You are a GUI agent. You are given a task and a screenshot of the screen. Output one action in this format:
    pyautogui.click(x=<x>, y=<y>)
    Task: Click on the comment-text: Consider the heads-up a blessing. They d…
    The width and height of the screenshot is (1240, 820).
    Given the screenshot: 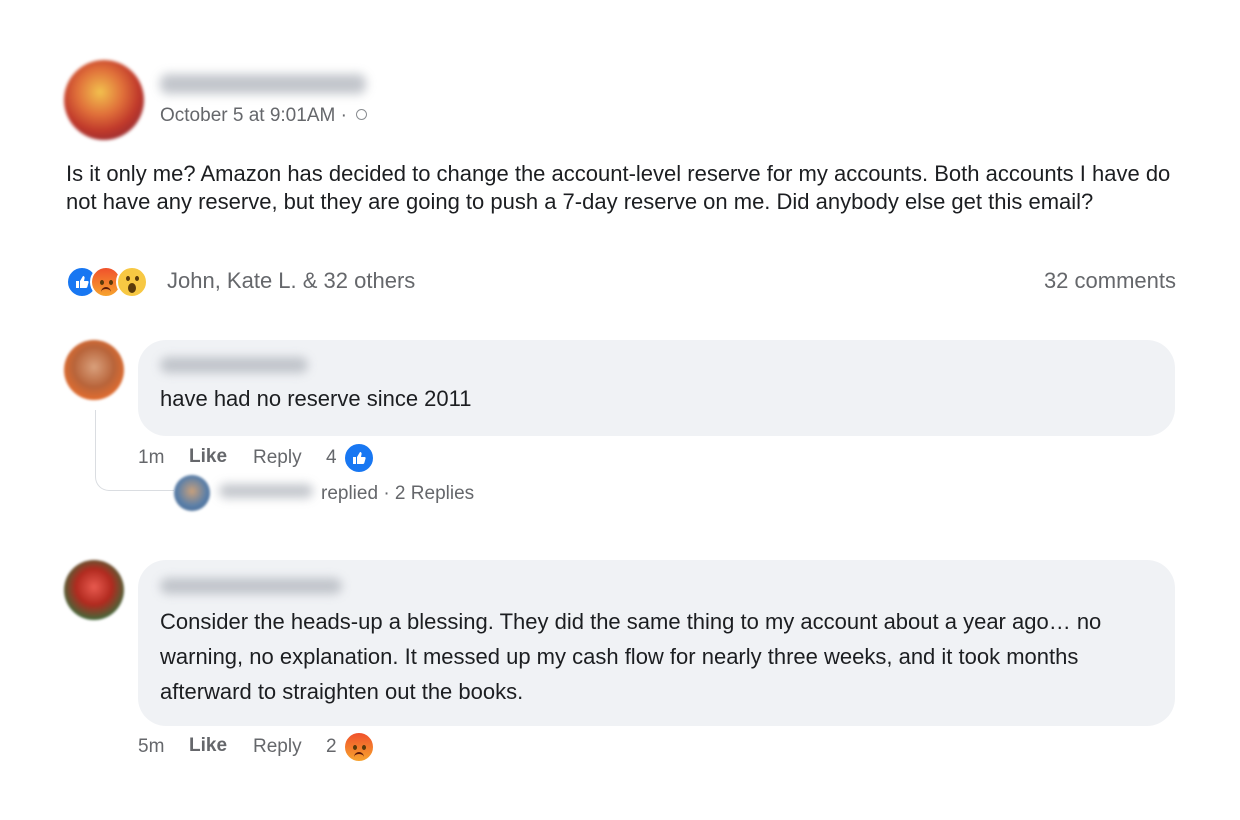 What is the action you would take?
    pyautogui.click(x=631, y=656)
    